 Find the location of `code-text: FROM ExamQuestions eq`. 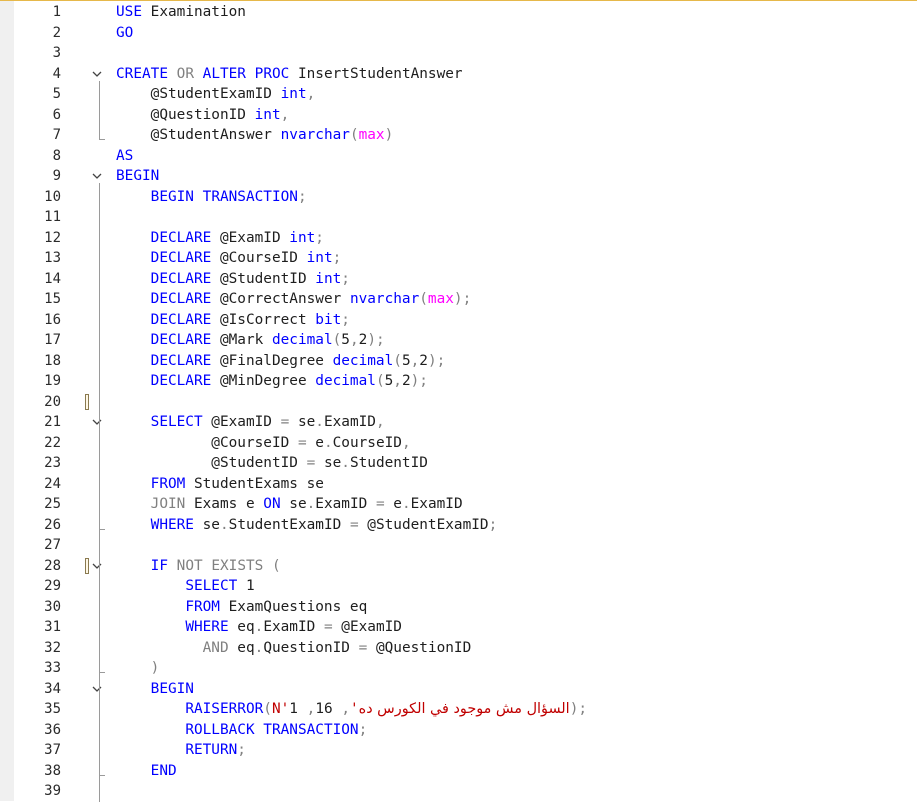

code-text: FROM ExamQuestions eq is located at coordinates (241, 607).